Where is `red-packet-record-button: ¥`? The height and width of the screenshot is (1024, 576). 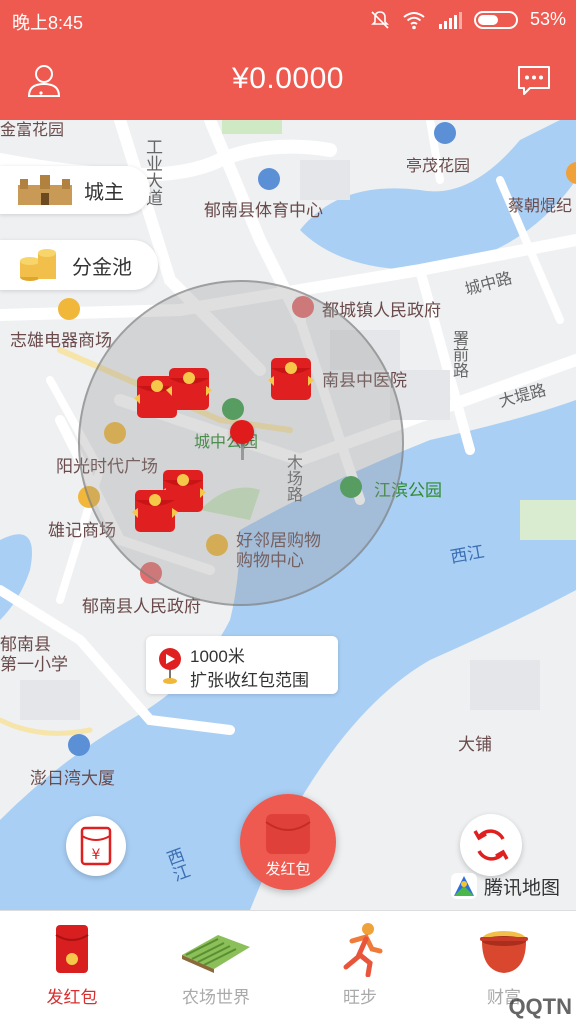 red-packet-record-button: ¥ is located at coordinates (96, 846).